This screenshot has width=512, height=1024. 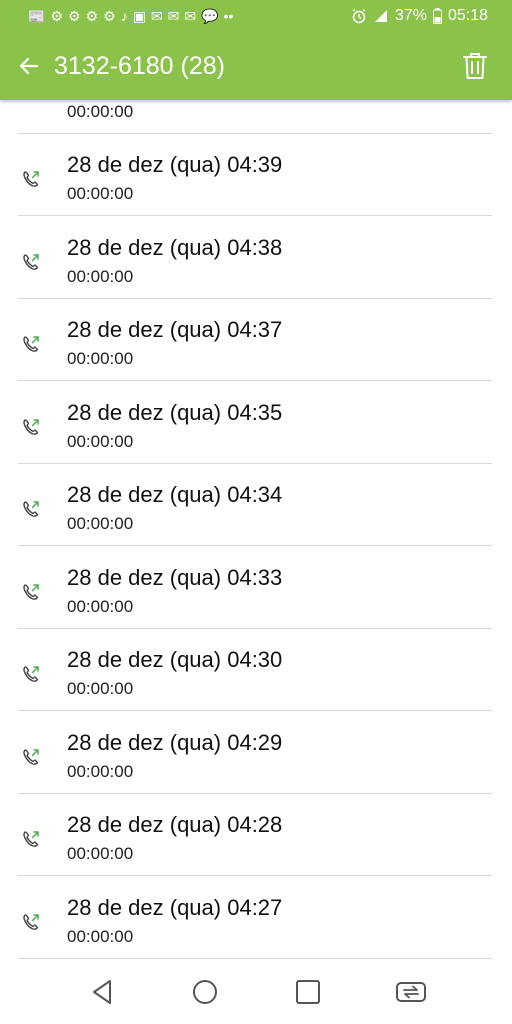 I want to click on list-item: 28 de dez (qua) 04:28 00:00:00, so click(x=256, y=835).